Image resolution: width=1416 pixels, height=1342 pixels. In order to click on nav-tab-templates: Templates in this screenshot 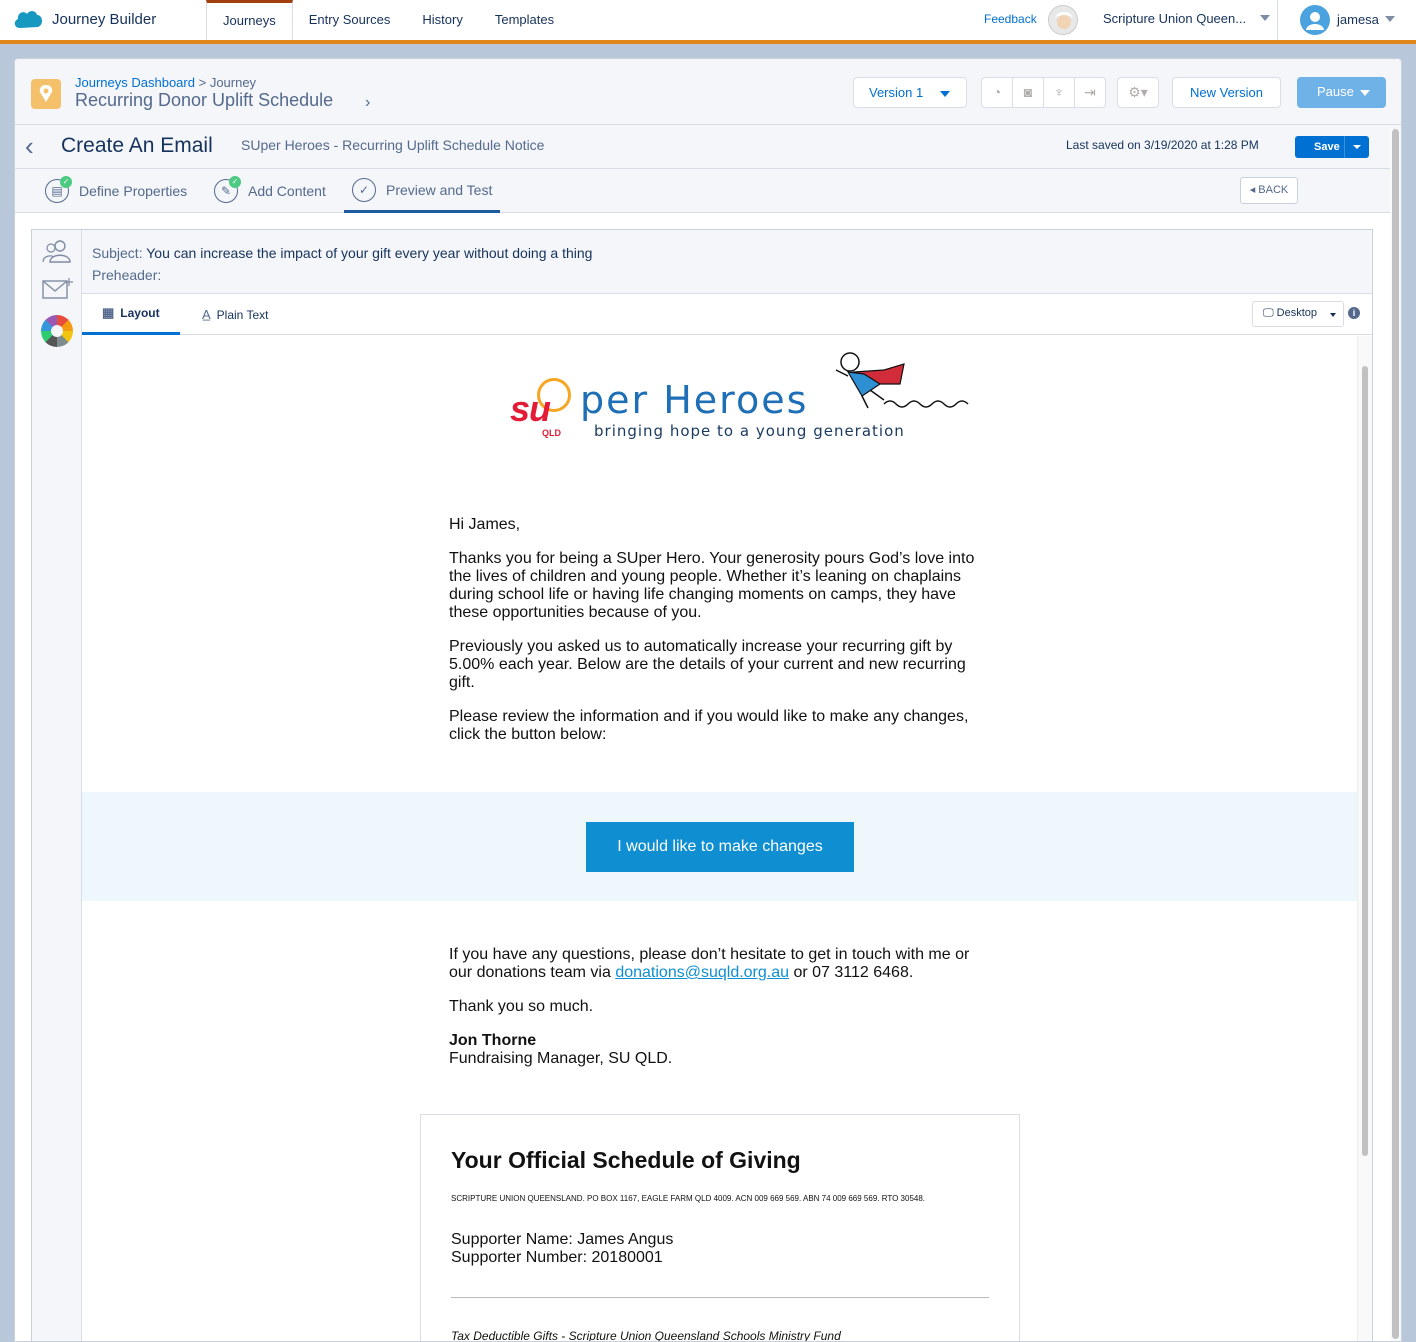, I will do `click(524, 21)`.